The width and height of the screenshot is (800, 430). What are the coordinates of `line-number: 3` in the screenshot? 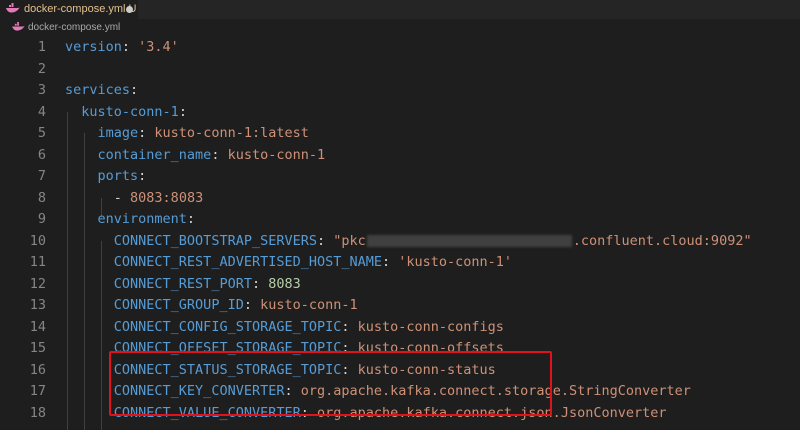 It's located at (23, 91).